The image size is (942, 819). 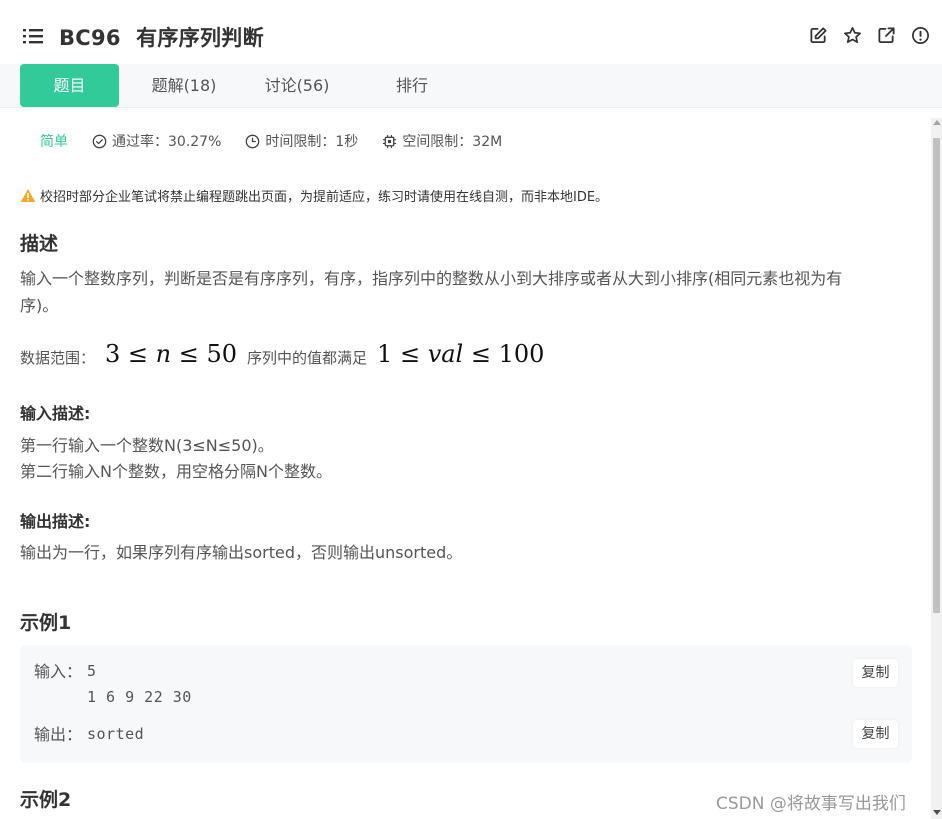 What do you see at coordinates (55, 413) in the screenshot?
I see `input-desc-heading: 输入描述:` at bounding box center [55, 413].